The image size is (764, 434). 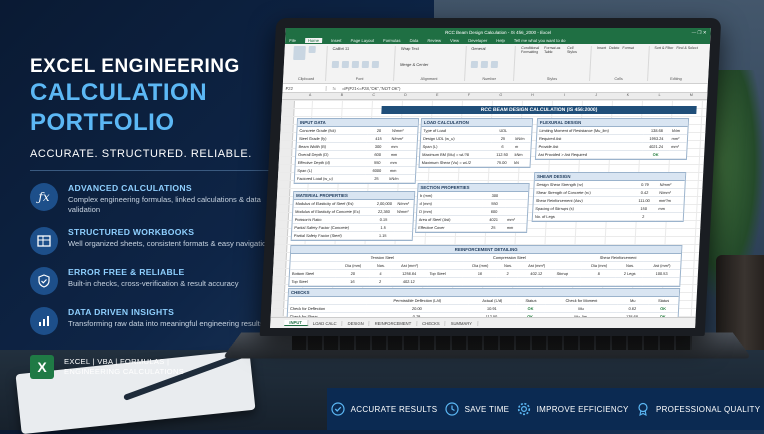 What do you see at coordinates (296, 323) in the screenshot?
I see `sheet-tab-input: INPUT` at bounding box center [296, 323].